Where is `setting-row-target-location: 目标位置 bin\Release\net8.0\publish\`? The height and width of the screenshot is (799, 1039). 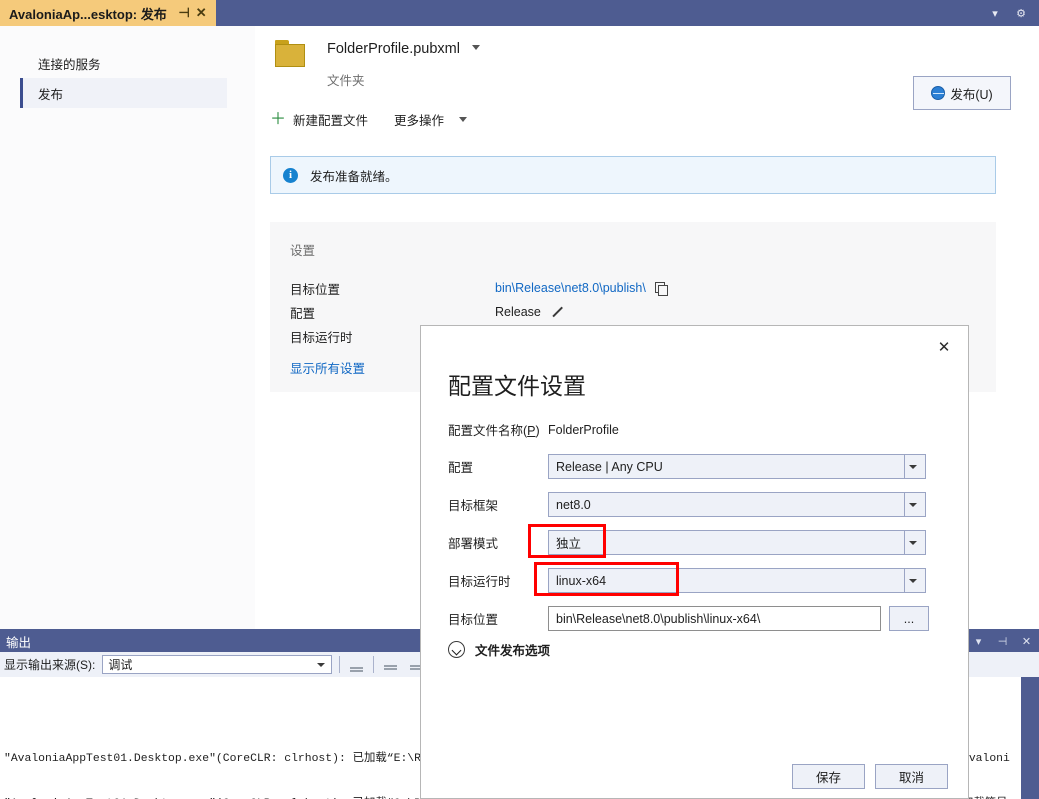
setting-row-target-location: 目标位置 bin\Release\net8.0\publish\ is located at coordinates (643, 288).